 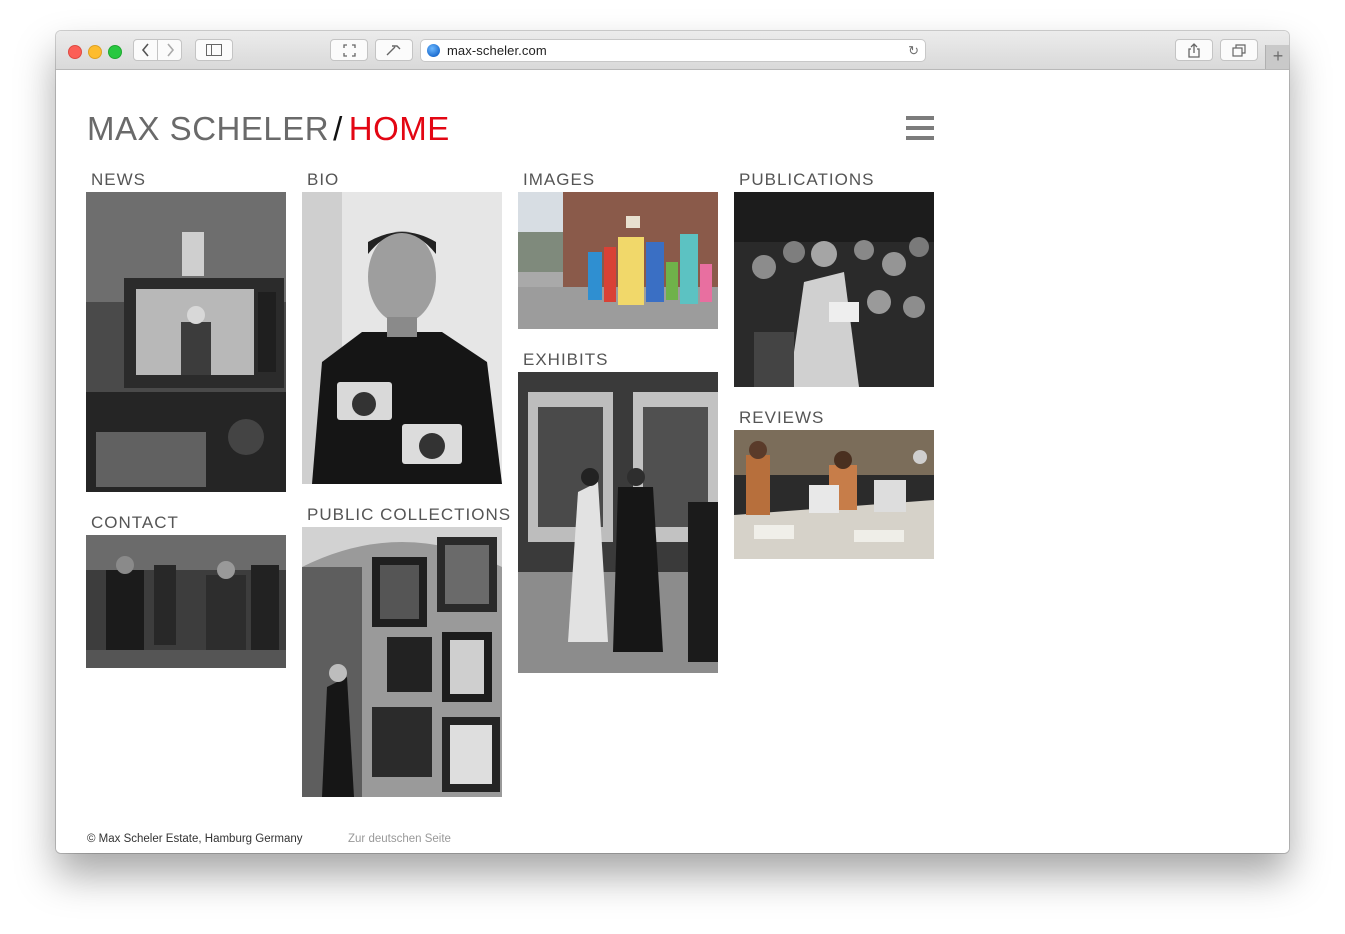 What do you see at coordinates (1277, 57) in the screenshot?
I see `new-tab-button: +` at bounding box center [1277, 57].